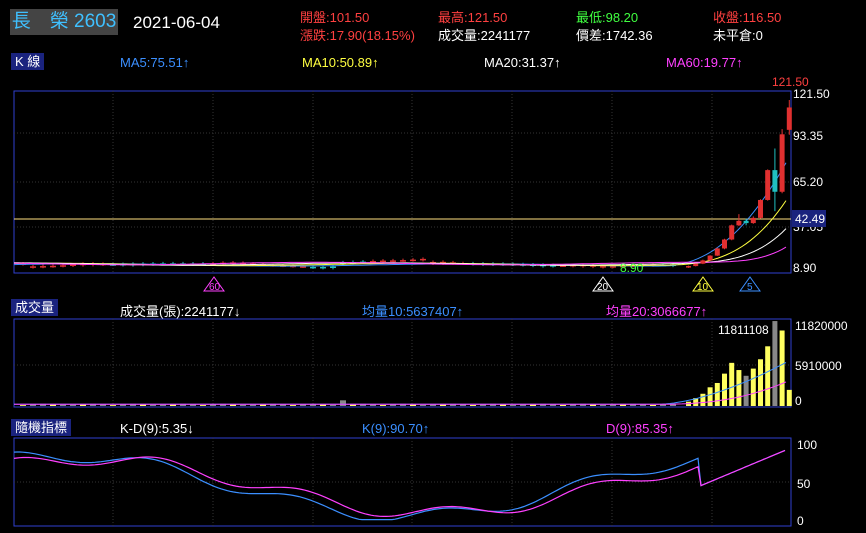 This screenshot has width=866, height=533. I want to click on kd-grid, so click(402, 482).